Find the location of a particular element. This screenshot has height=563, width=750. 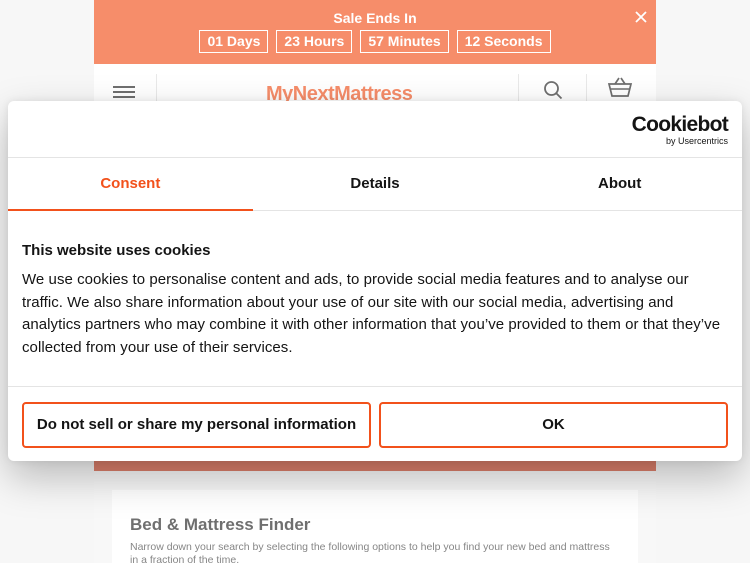

brand-name: Cookiebot is located at coordinates (680, 124).